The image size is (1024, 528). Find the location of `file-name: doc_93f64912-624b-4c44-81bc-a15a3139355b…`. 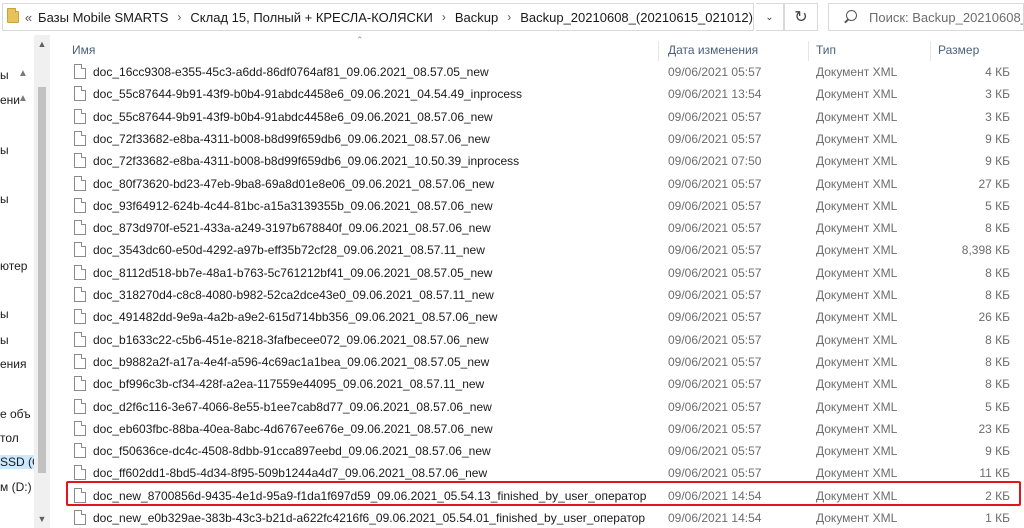

file-name: doc_93f64912-624b-4c44-81bc-a15a3139355b… is located at coordinates (293, 205).